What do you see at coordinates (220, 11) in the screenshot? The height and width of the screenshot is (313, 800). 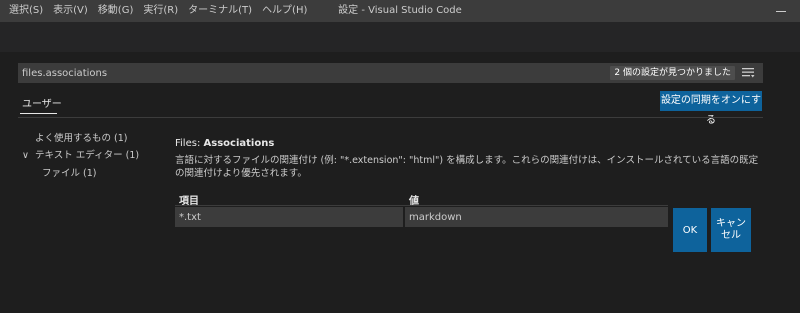 I see `menu-terminal: ターミナル(T)` at bounding box center [220, 11].